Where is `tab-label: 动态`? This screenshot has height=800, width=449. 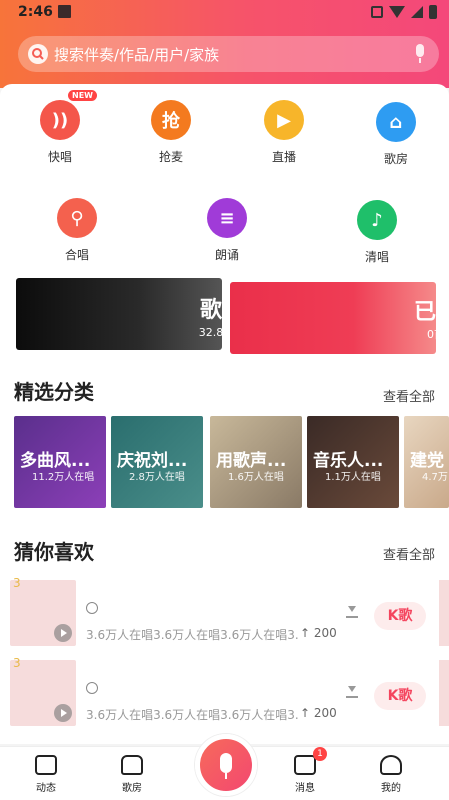 tab-label: 动态 is located at coordinates (46, 788).